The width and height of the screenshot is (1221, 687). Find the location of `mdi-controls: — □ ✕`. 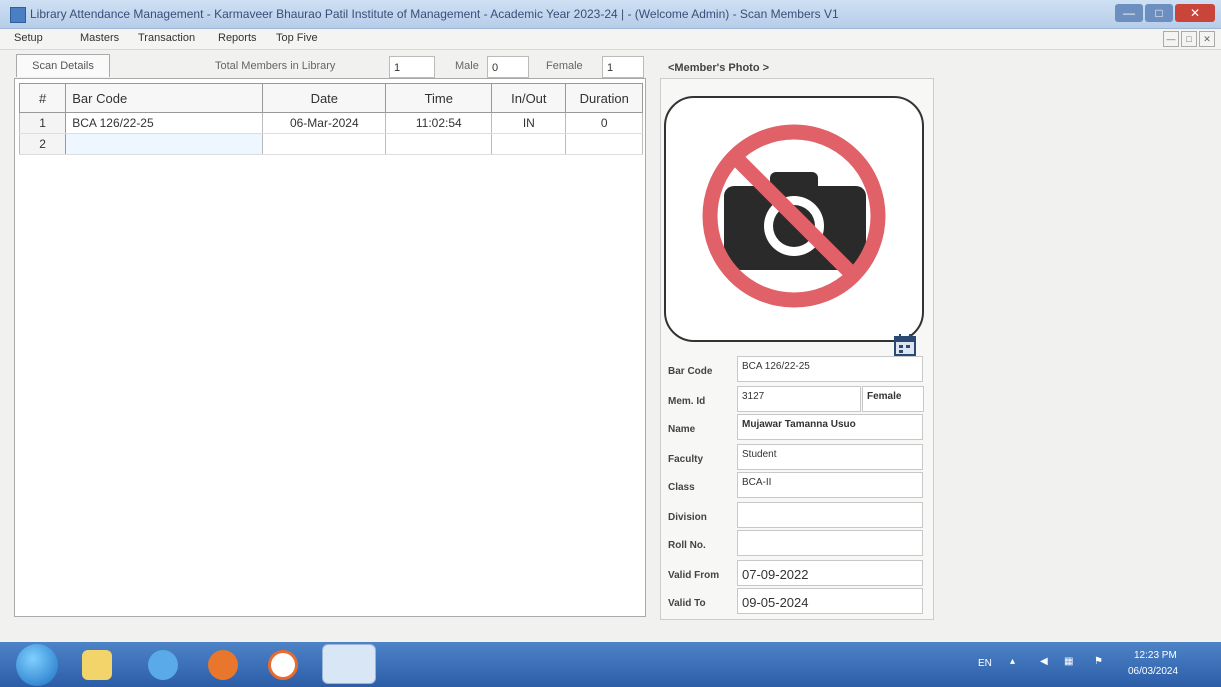

mdi-controls: — □ ✕ is located at coordinates (1189, 39).